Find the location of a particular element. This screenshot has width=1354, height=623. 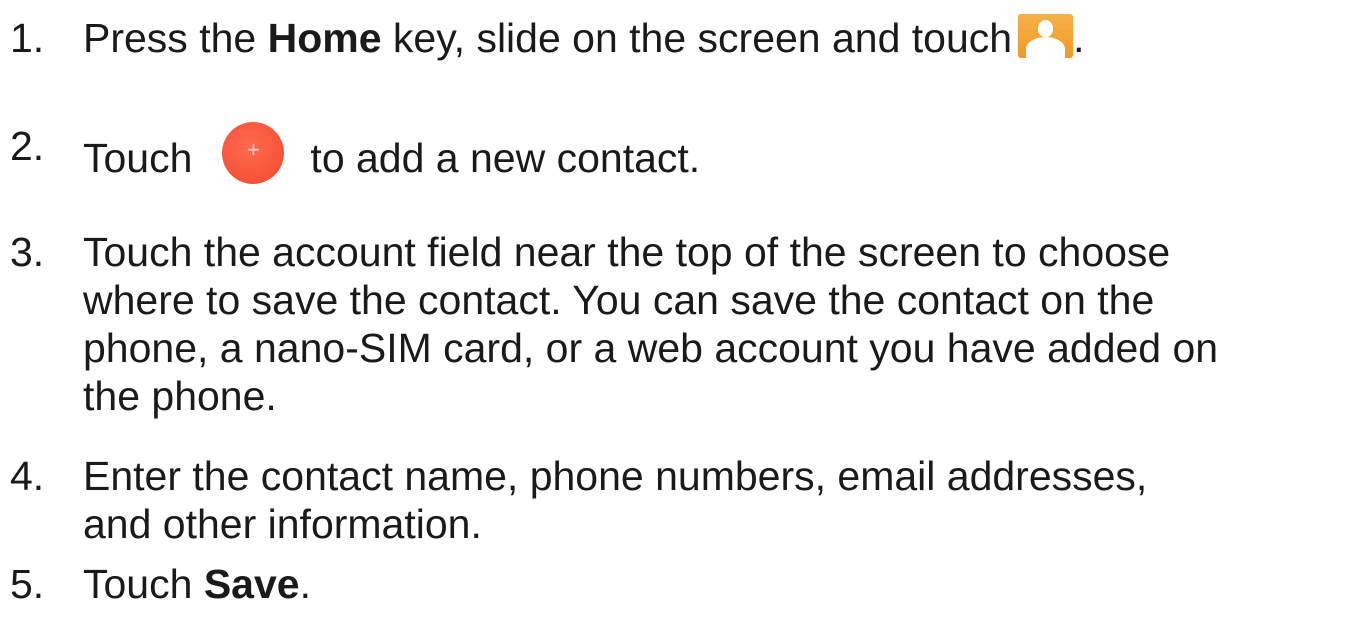

step-text-part: to add a new contact. is located at coordinates (505, 158).